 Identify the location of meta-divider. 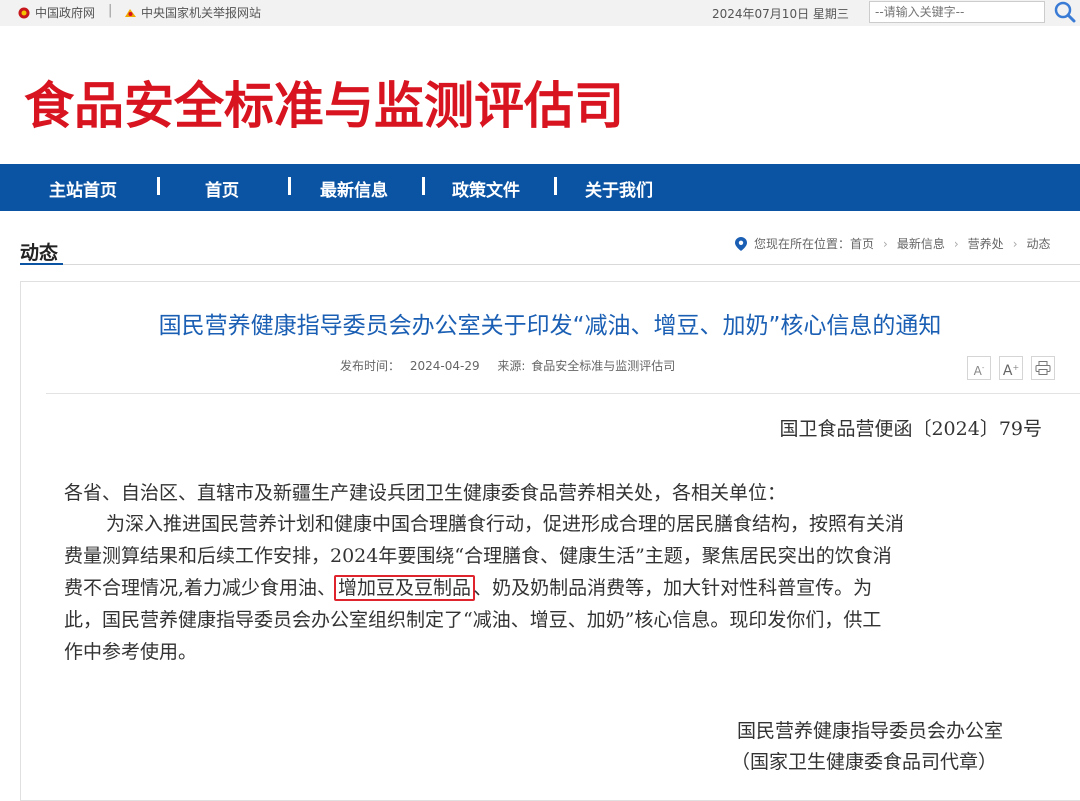
(563, 393).